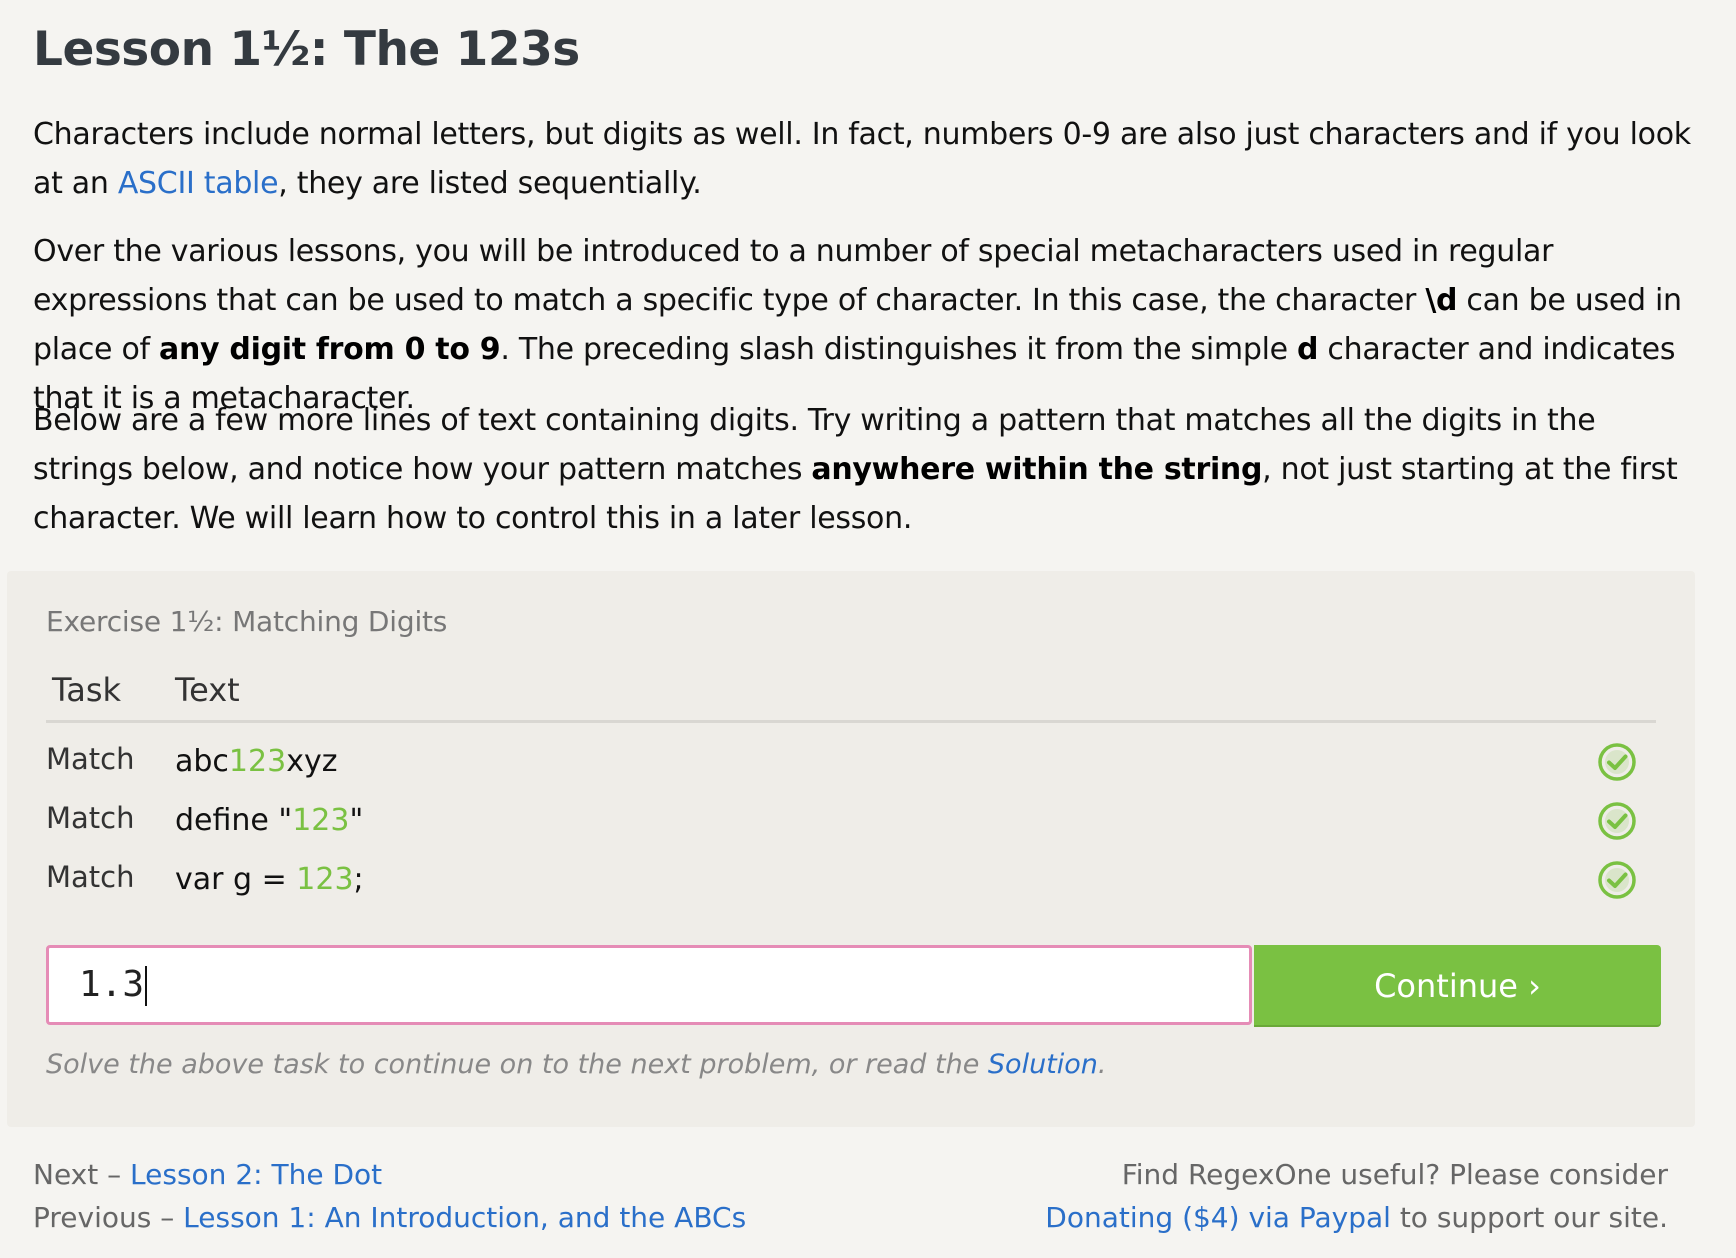 This screenshot has width=1736, height=1258. Describe the element at coordinates (236, 879) in the screenshot. I see `text-segment: var g =` at that location.